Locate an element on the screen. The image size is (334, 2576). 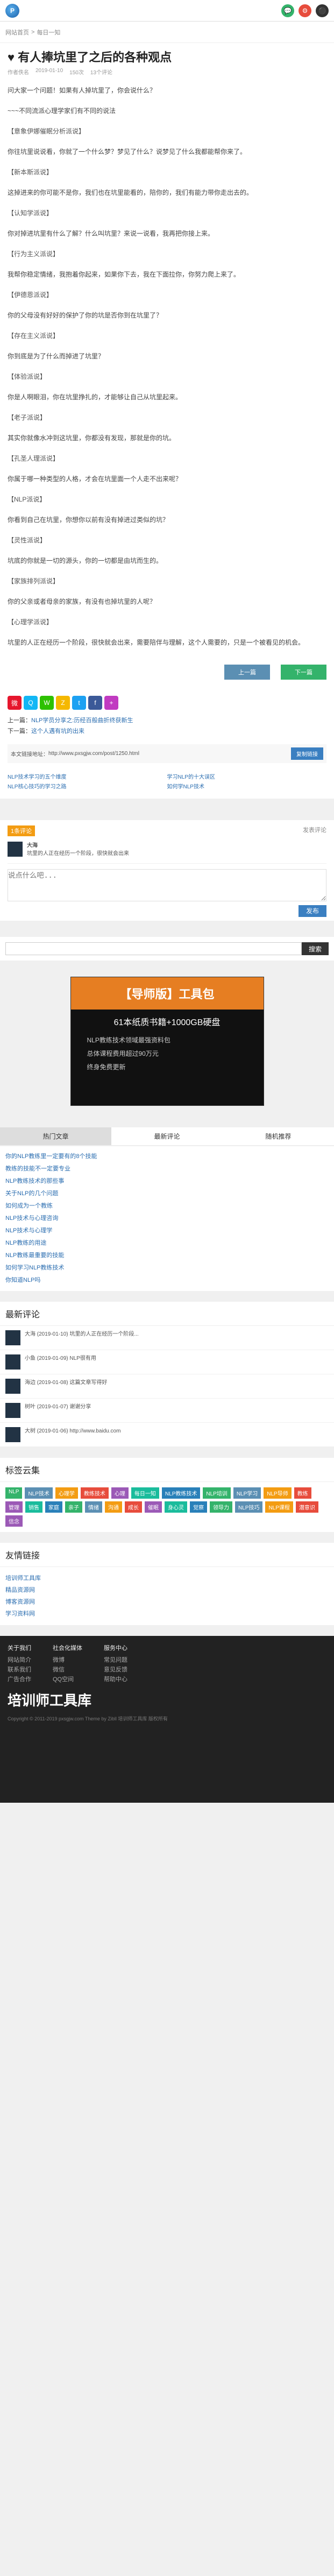
meta-views: 150次 is located at coordinates (76, 73).